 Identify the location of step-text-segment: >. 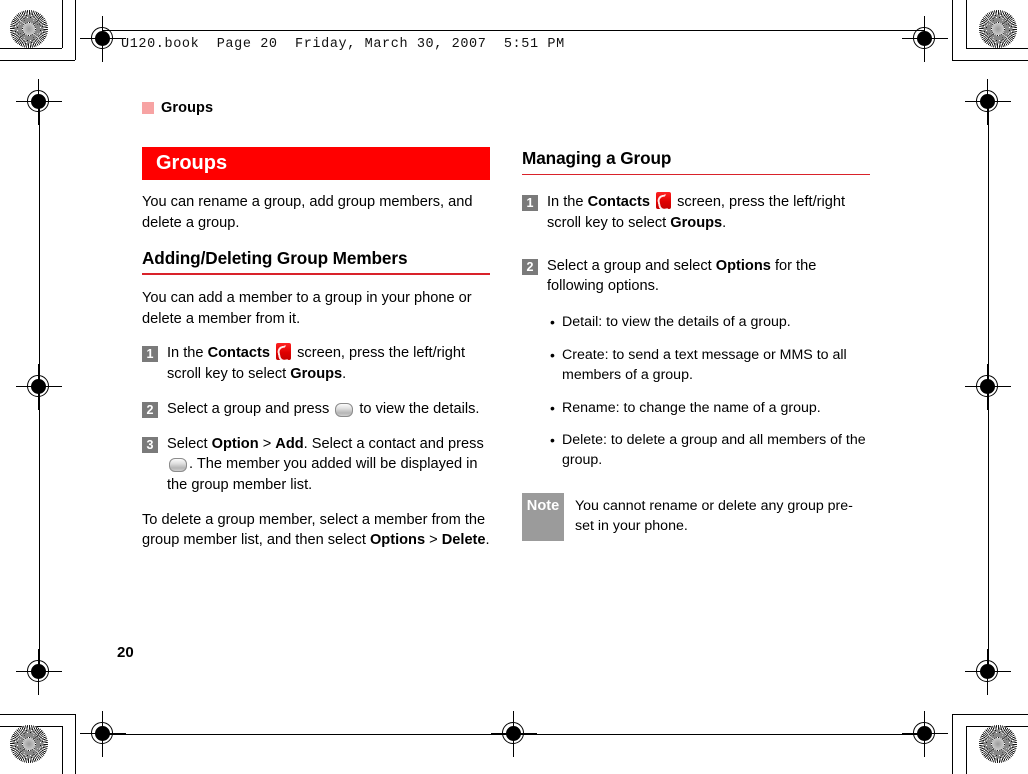
(267, 443).